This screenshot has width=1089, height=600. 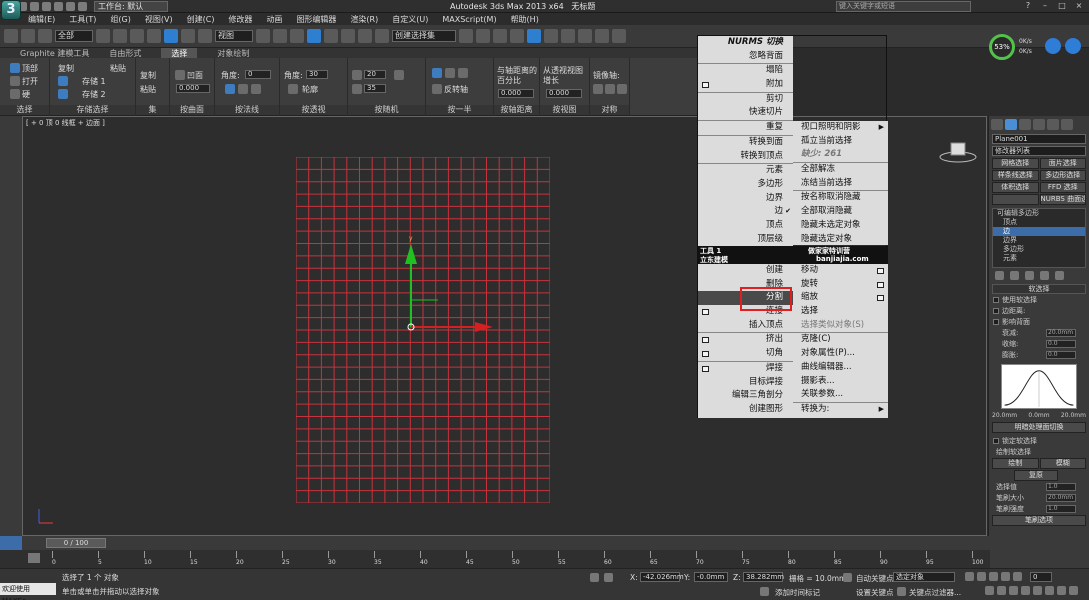 What do you see at coordinates (30, 81) in the screenshot?
I see `open-option: 打开` at bounding box center [30, 81].